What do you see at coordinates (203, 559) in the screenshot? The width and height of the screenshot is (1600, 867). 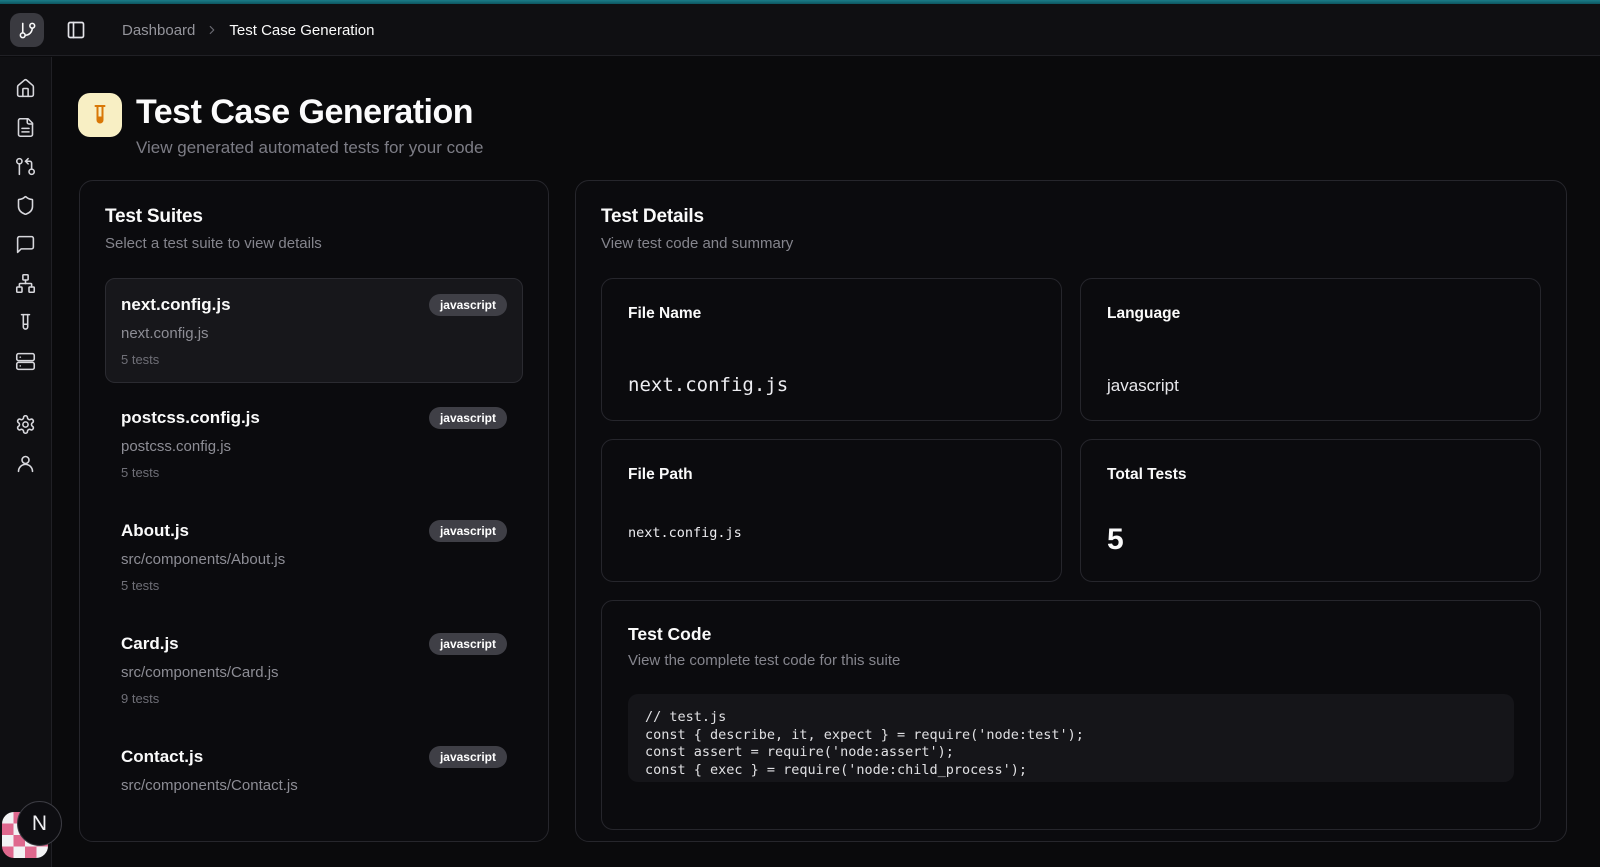 I see `suite-path: src/components/About.js` at bounding box center [203, 559].